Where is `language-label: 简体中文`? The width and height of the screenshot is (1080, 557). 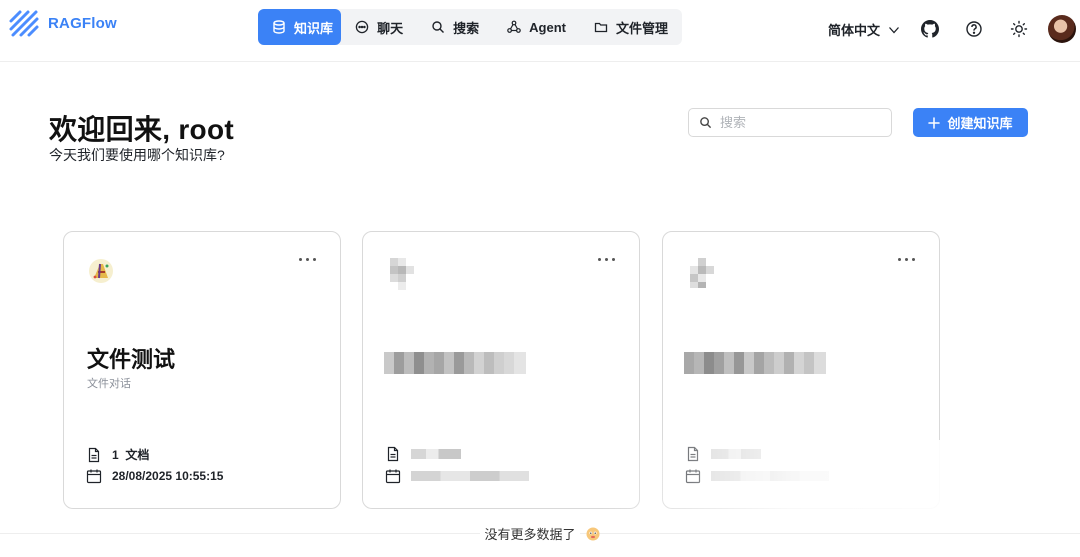 language-label: 简体中文 is located at coordinates (854, 30).